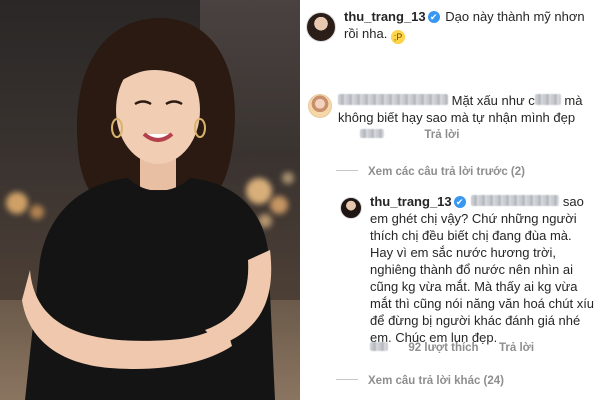 The image size is (600, 400). What do you see at coordinates (398, 37) in the screenshot?
I see `winking-face-emoji-icon: ;P` at bounding box center [398, 37].